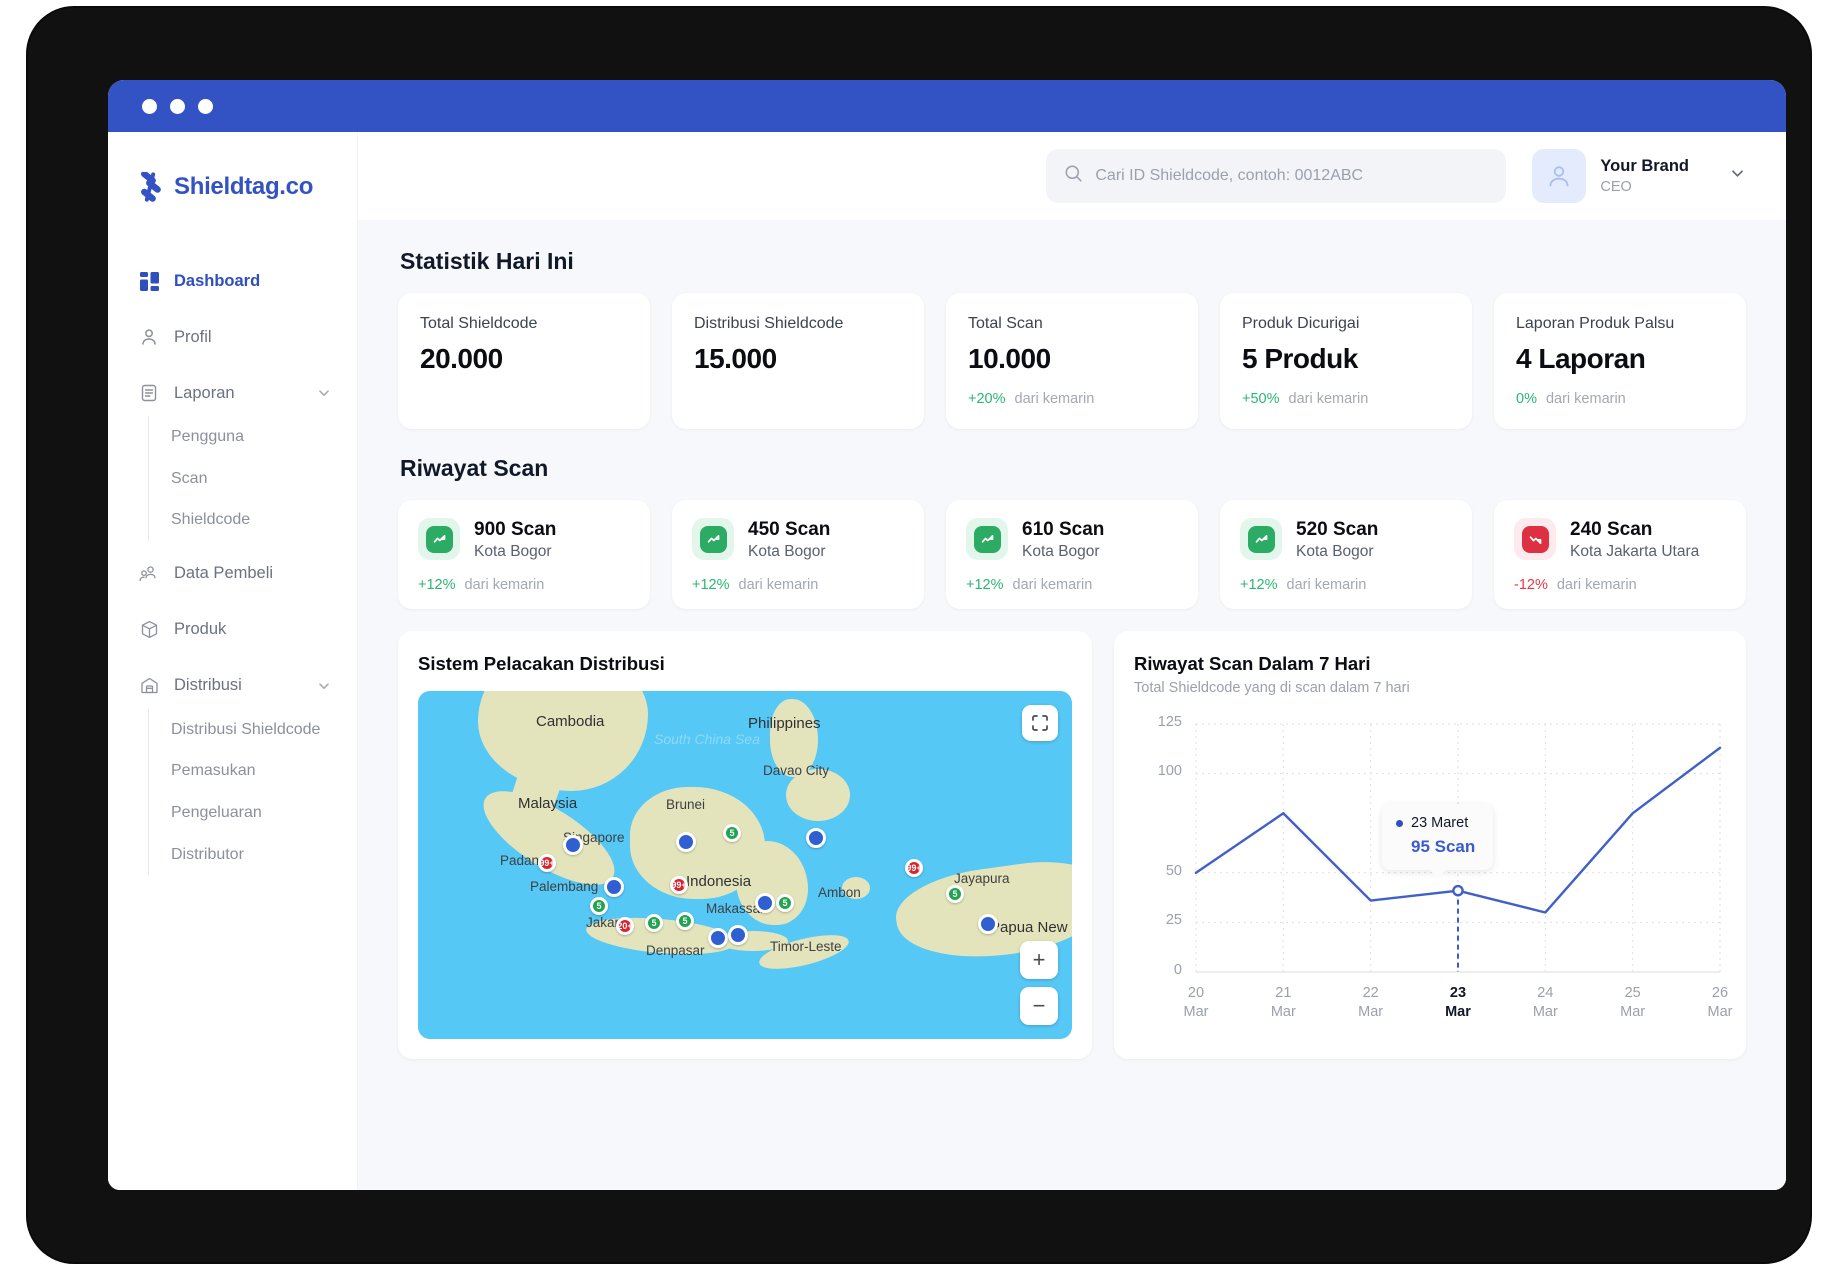 This screenshot has height=1270, width=1838. What do you see at coordinates (524, 392) in the screenshot?
I see `stat-delta-placeholder` at bounding box center [524, 392].